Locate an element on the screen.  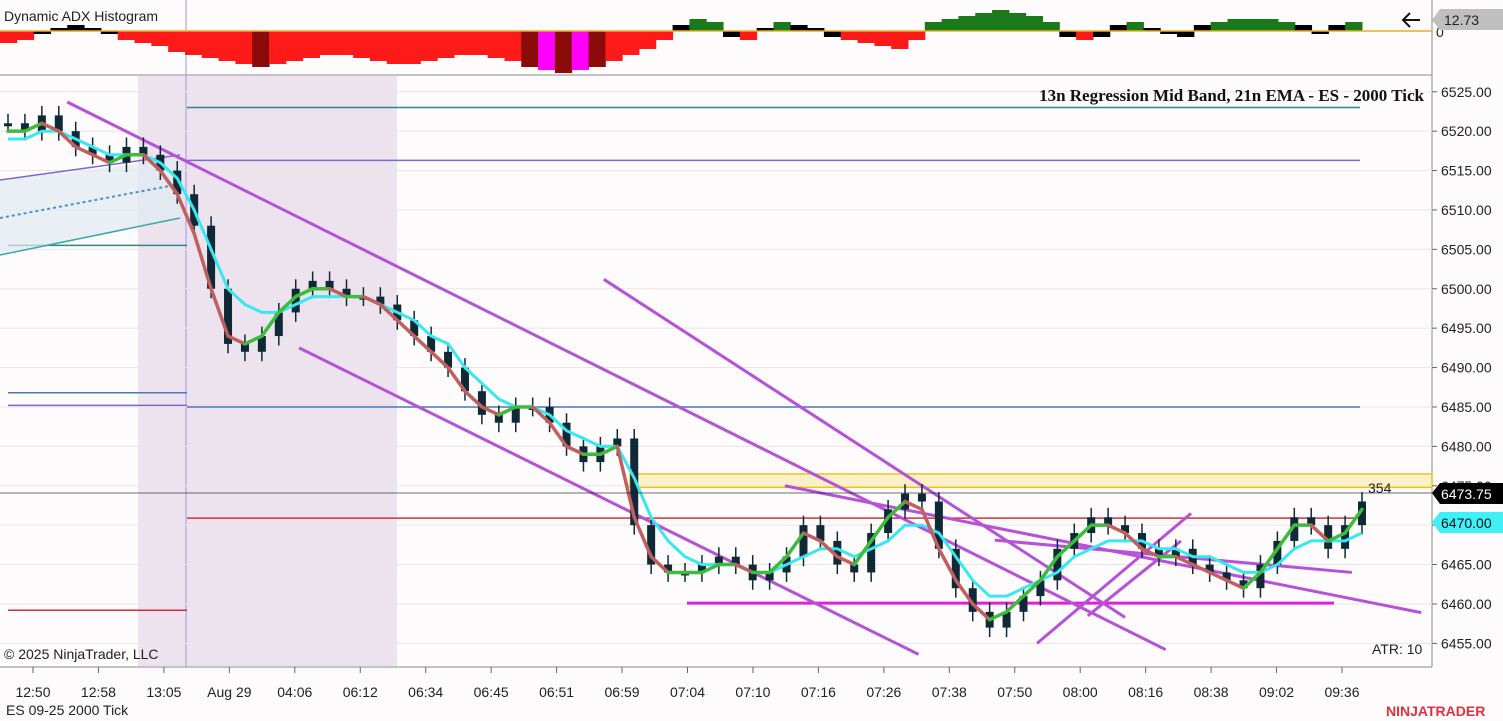
indicator-title: Dynamic ADX Histogram is located at coordinates (81, 16).